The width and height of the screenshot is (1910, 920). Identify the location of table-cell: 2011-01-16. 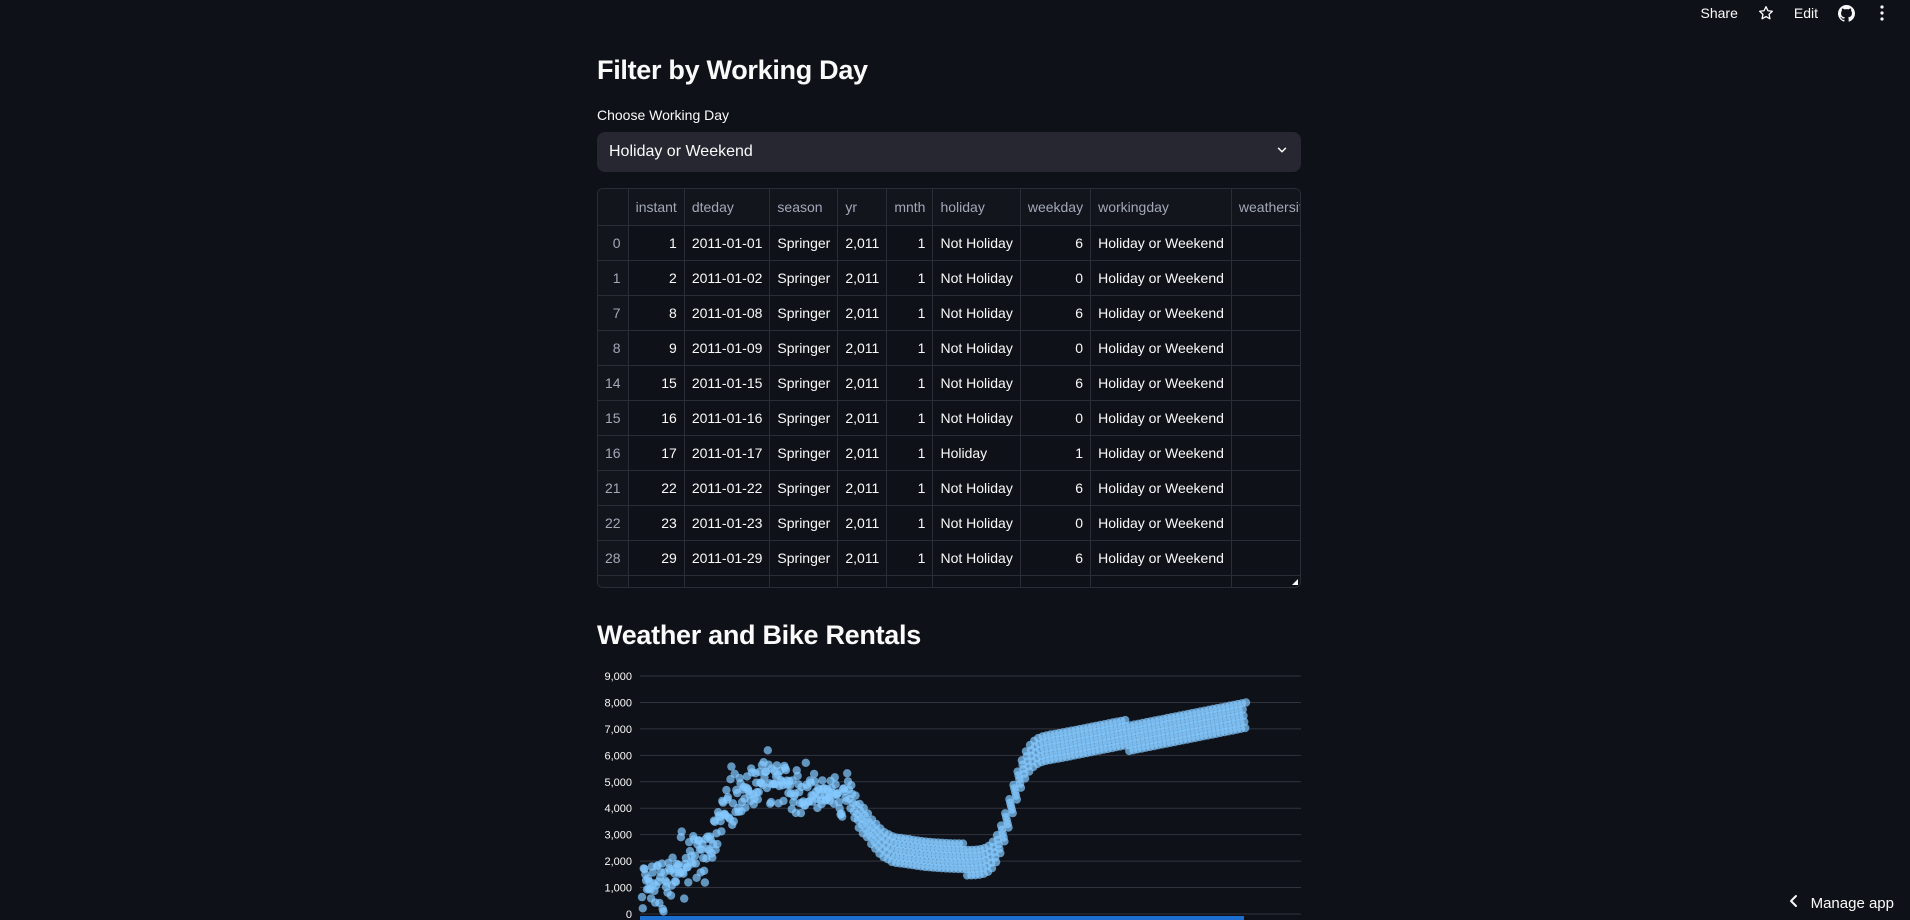
(727, 418).